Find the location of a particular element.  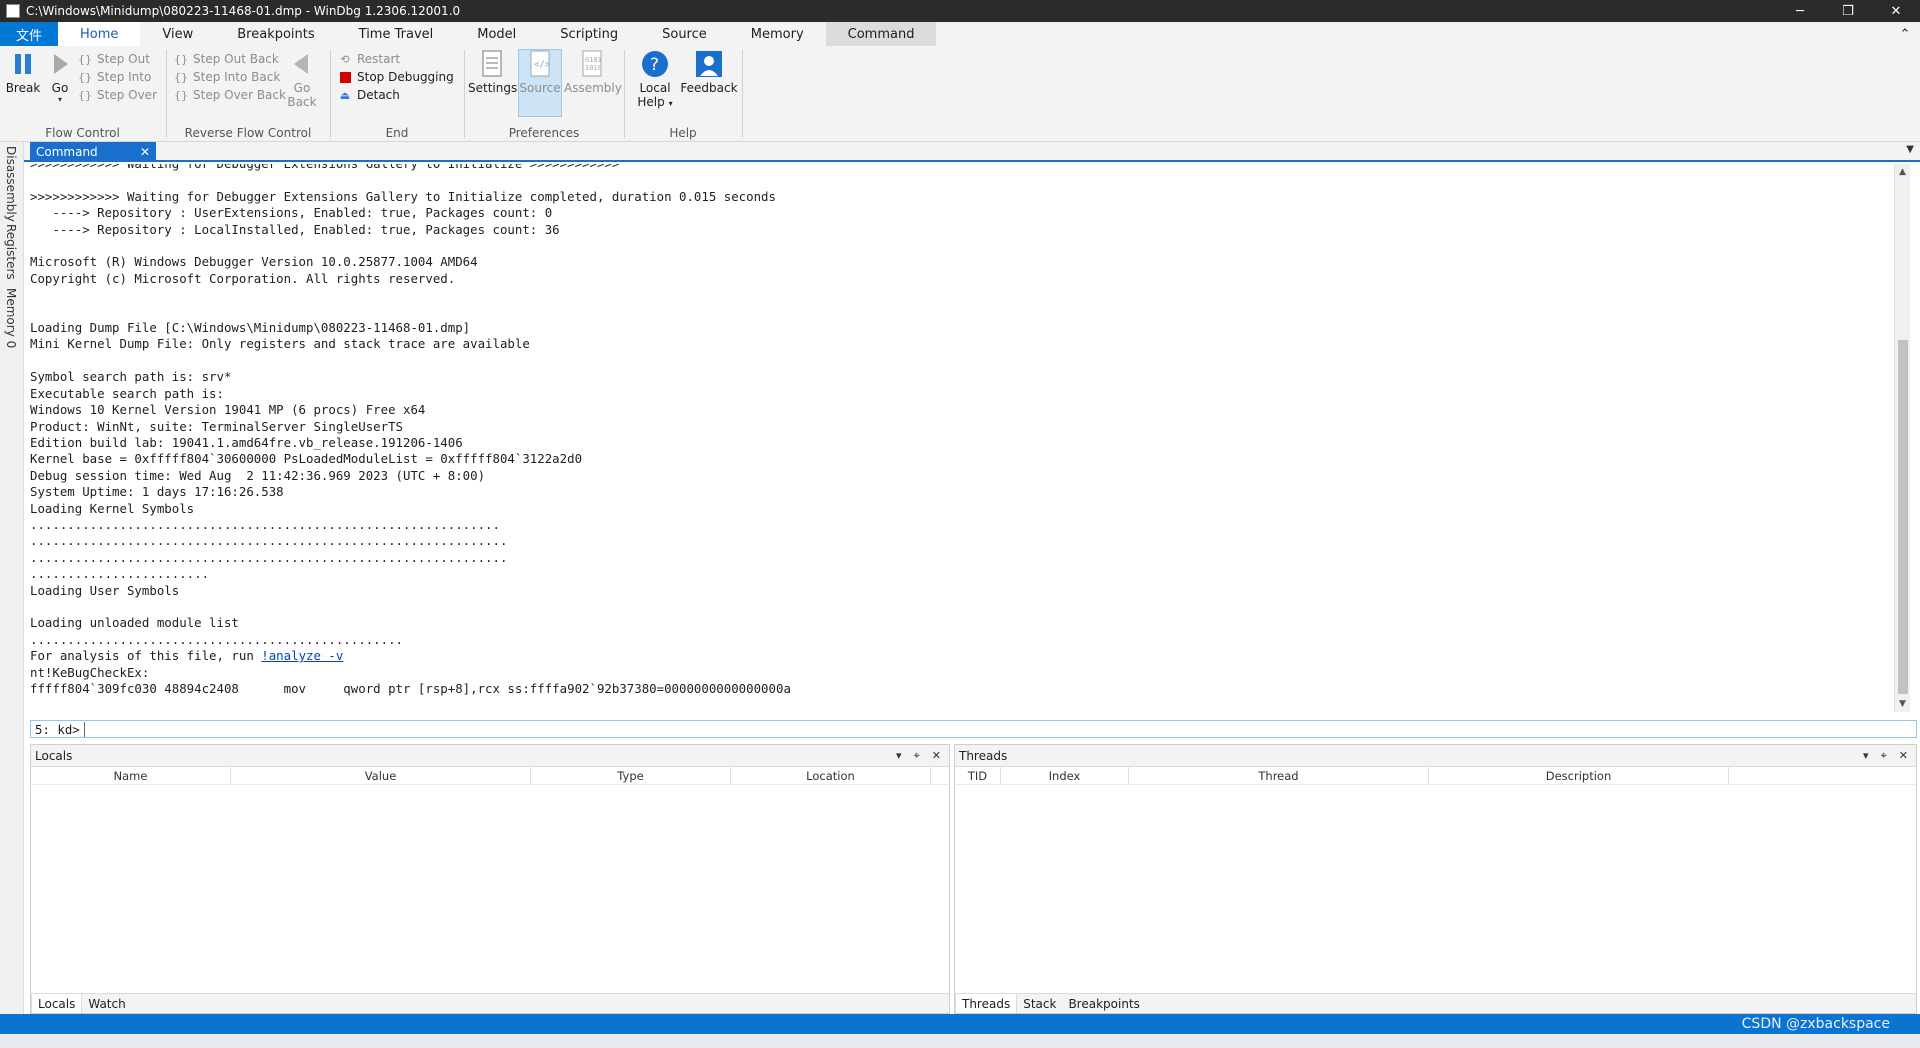

locals-title: Locals is located at coordinates (54, 755).